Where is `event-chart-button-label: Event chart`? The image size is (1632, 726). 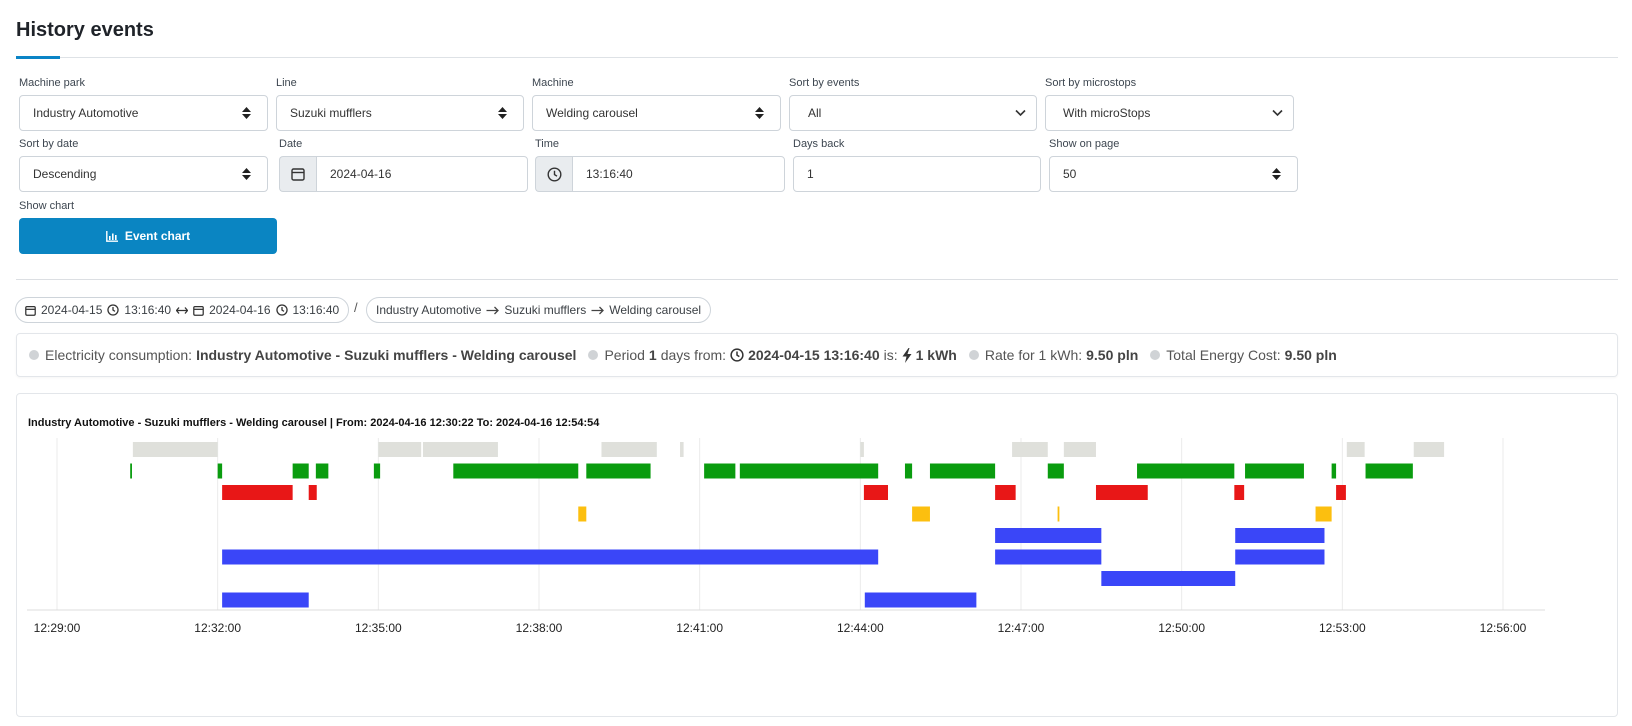
event-chart-button-label: Event chart is located at coordinates (157, 236).